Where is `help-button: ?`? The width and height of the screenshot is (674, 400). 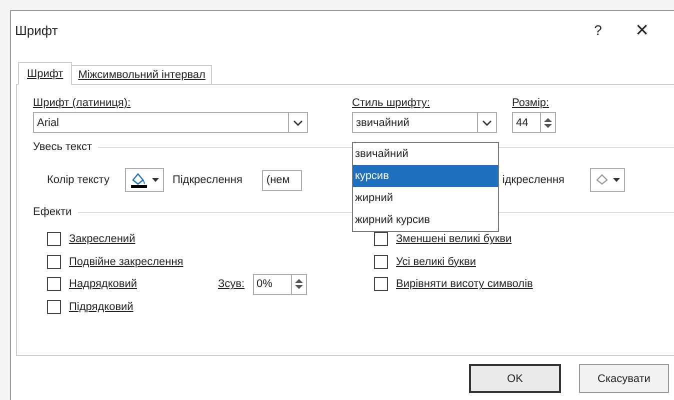
help-button: ? is located at coordinates (598, 30).